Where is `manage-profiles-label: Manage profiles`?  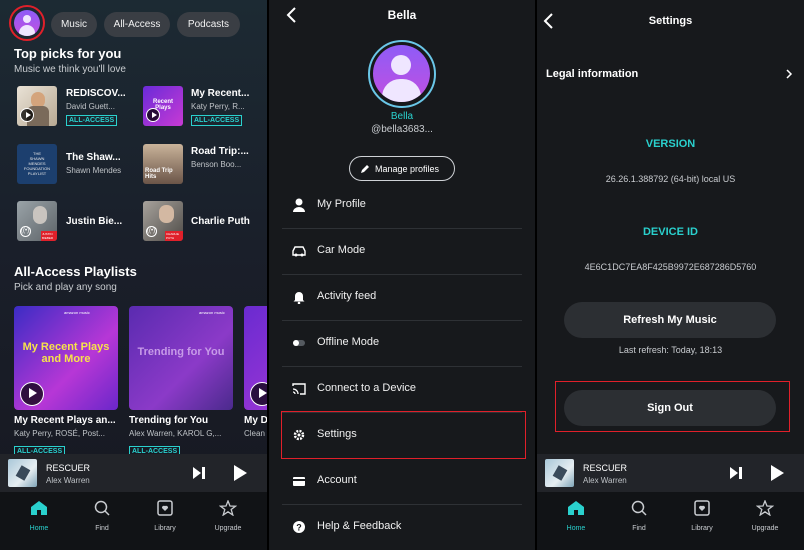 manage-profiles-label: Manage profiles is located at coordinates (407, 169).